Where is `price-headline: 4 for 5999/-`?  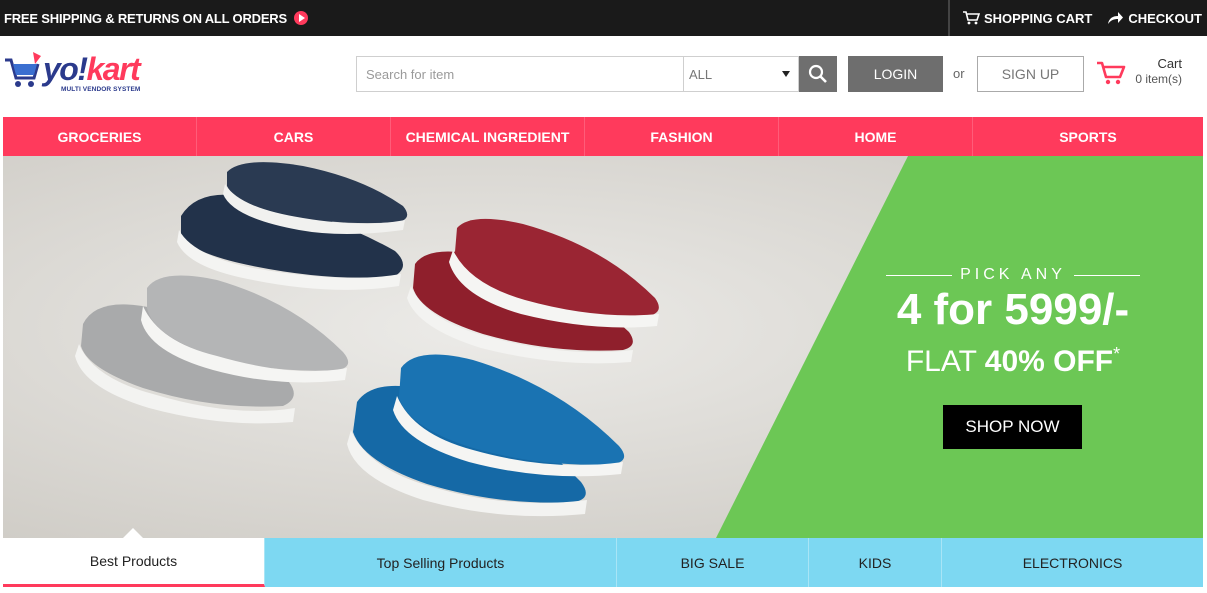 price-headline: 4 for 5999/- is located at coordinates (1013, 310).